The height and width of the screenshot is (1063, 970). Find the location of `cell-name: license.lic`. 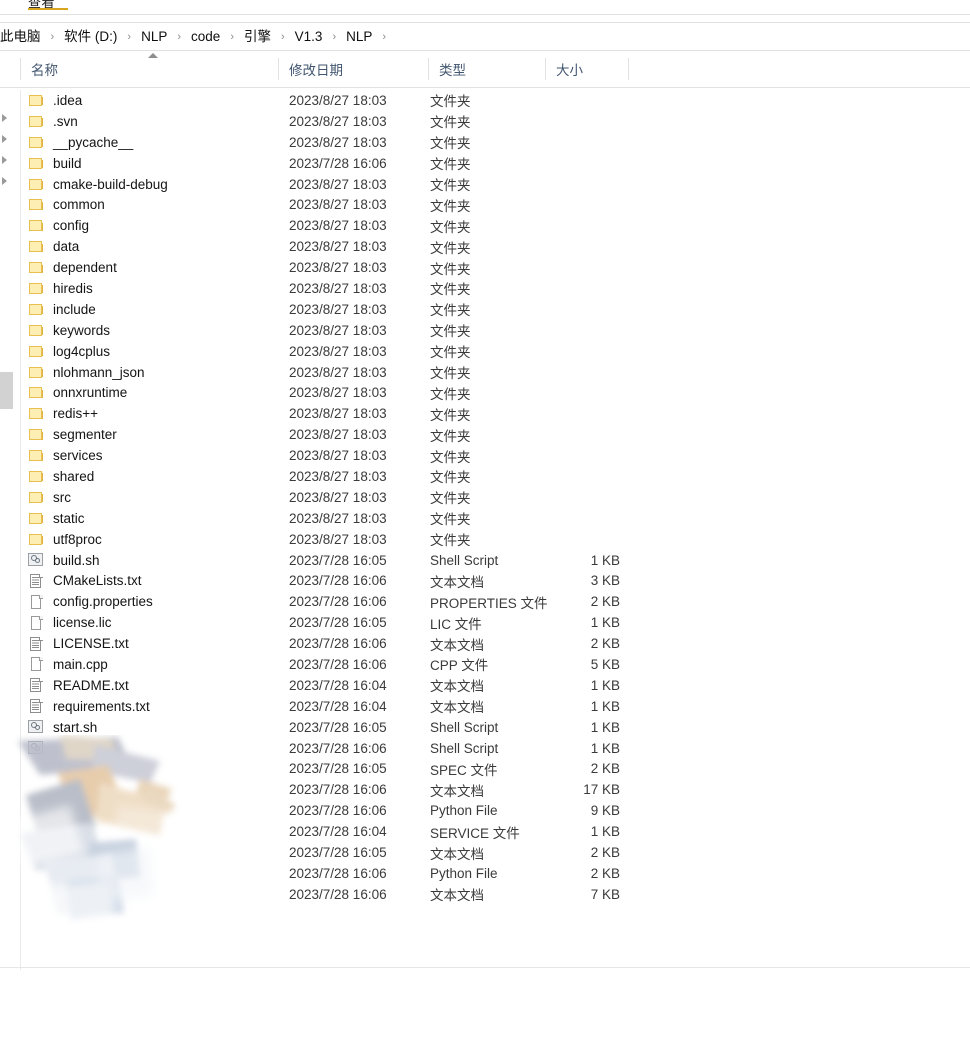

cell-name: license.lic is located at coordinates (70, 622).